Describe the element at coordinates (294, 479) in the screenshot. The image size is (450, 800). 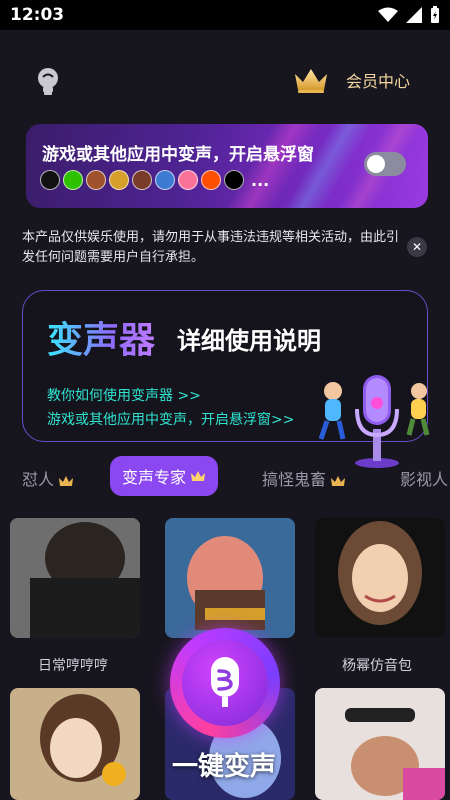
I see `tab-label: 搞怪鬼畜` at that location.